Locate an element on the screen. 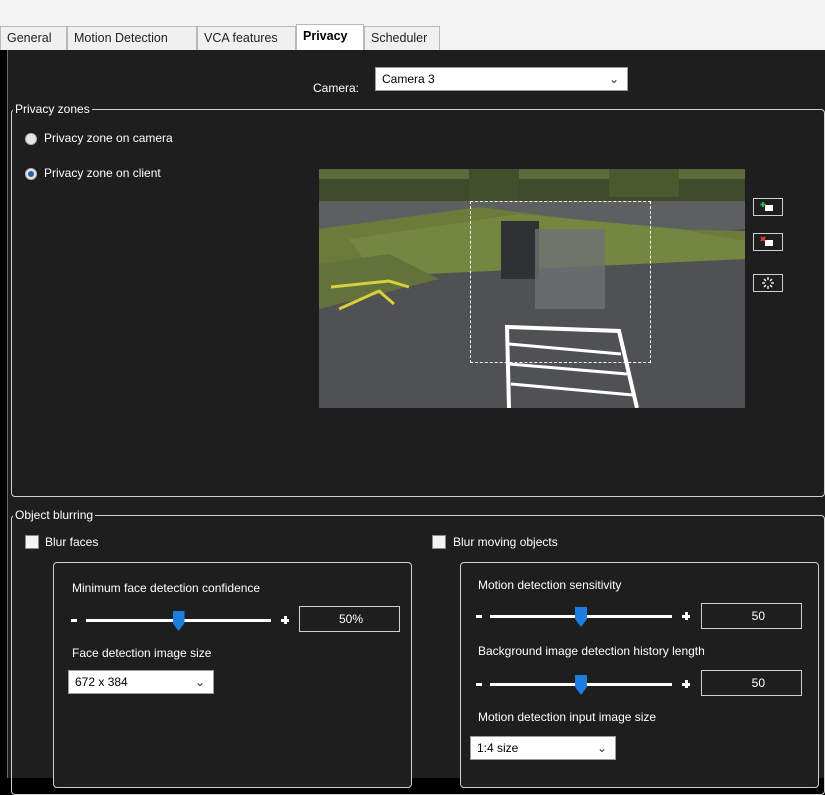  camera-label: Camera: is located at coordinates (336, 88).